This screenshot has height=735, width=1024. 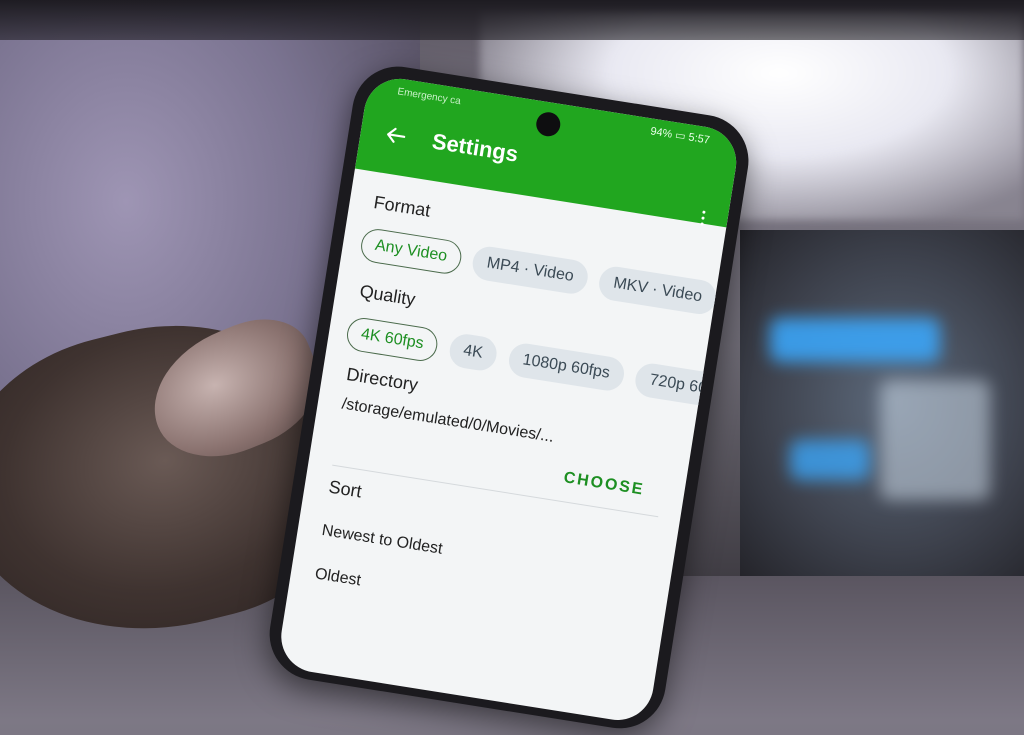 I want to click on more-vertical-icon, so click(x=702, y=217).